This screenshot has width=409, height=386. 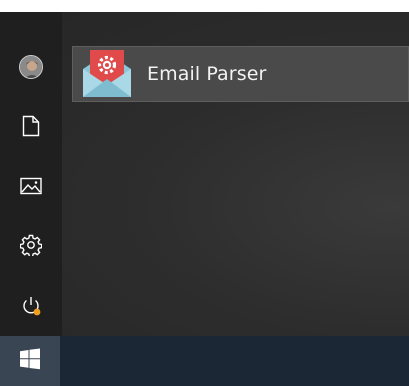 I want to click on power-update-badge, so click(x=37, y=312).